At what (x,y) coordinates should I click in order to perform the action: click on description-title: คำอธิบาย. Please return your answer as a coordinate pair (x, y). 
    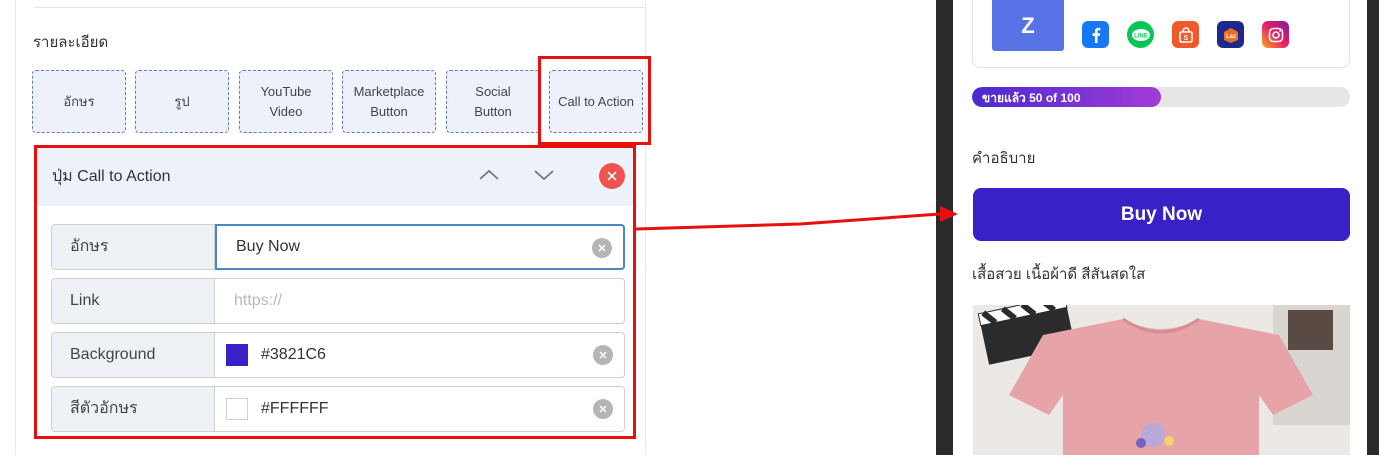
    Looking at the image, I should click on (1004, 158).